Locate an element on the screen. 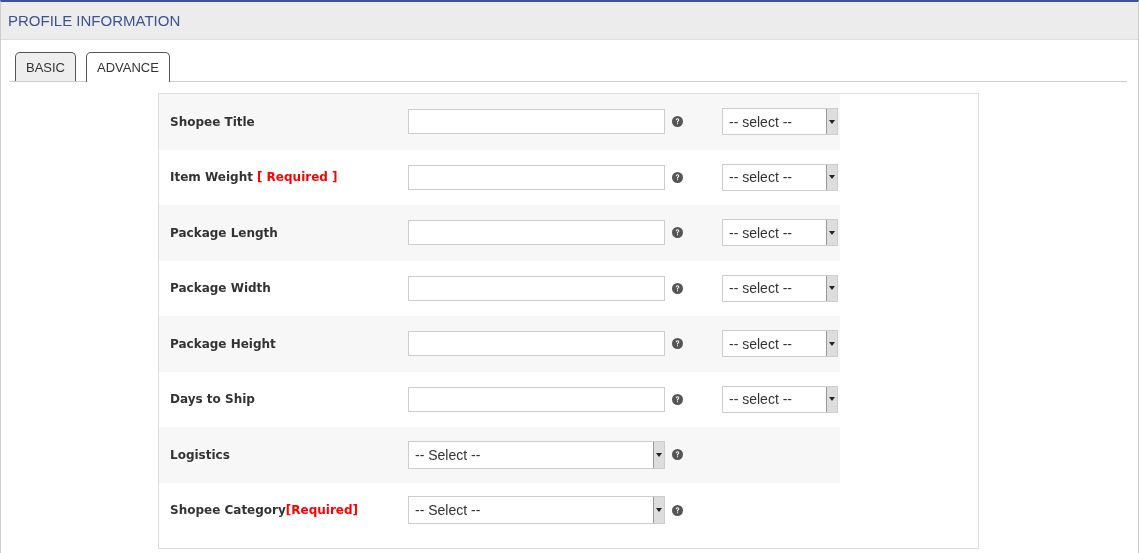  field-label: Shopee Title is located at coordinates (212, 121).